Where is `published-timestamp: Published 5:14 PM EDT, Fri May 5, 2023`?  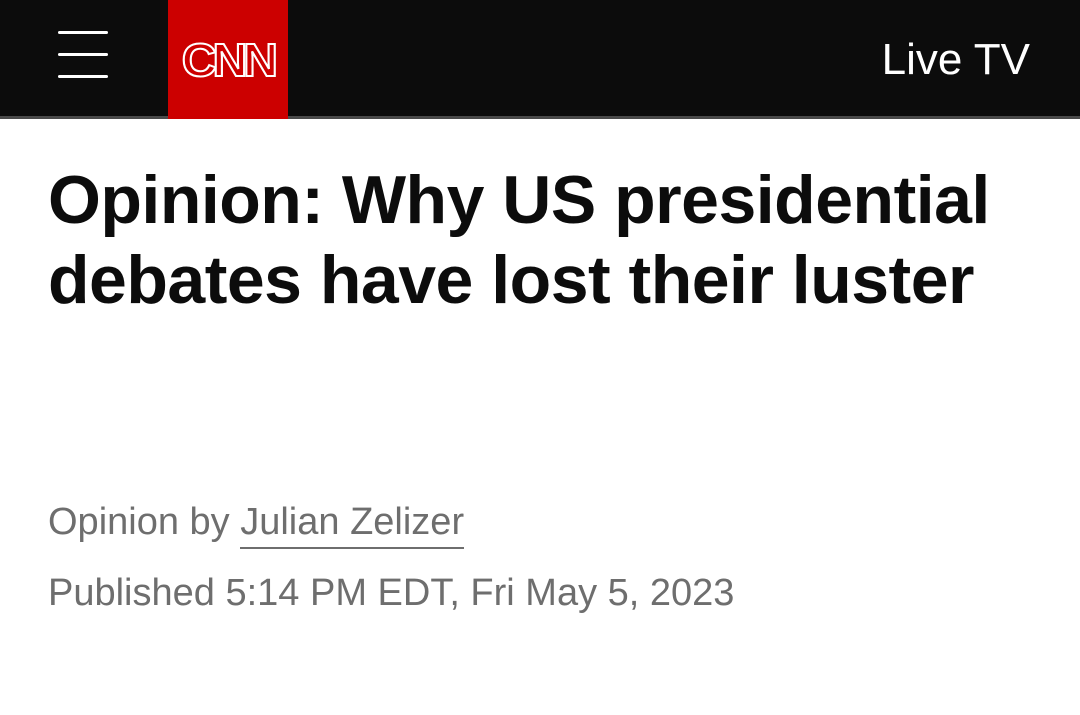
published-timestamp: Published 5:14 PM EDT, Fri May 5, 2023 is located at coordinates (391, 593).